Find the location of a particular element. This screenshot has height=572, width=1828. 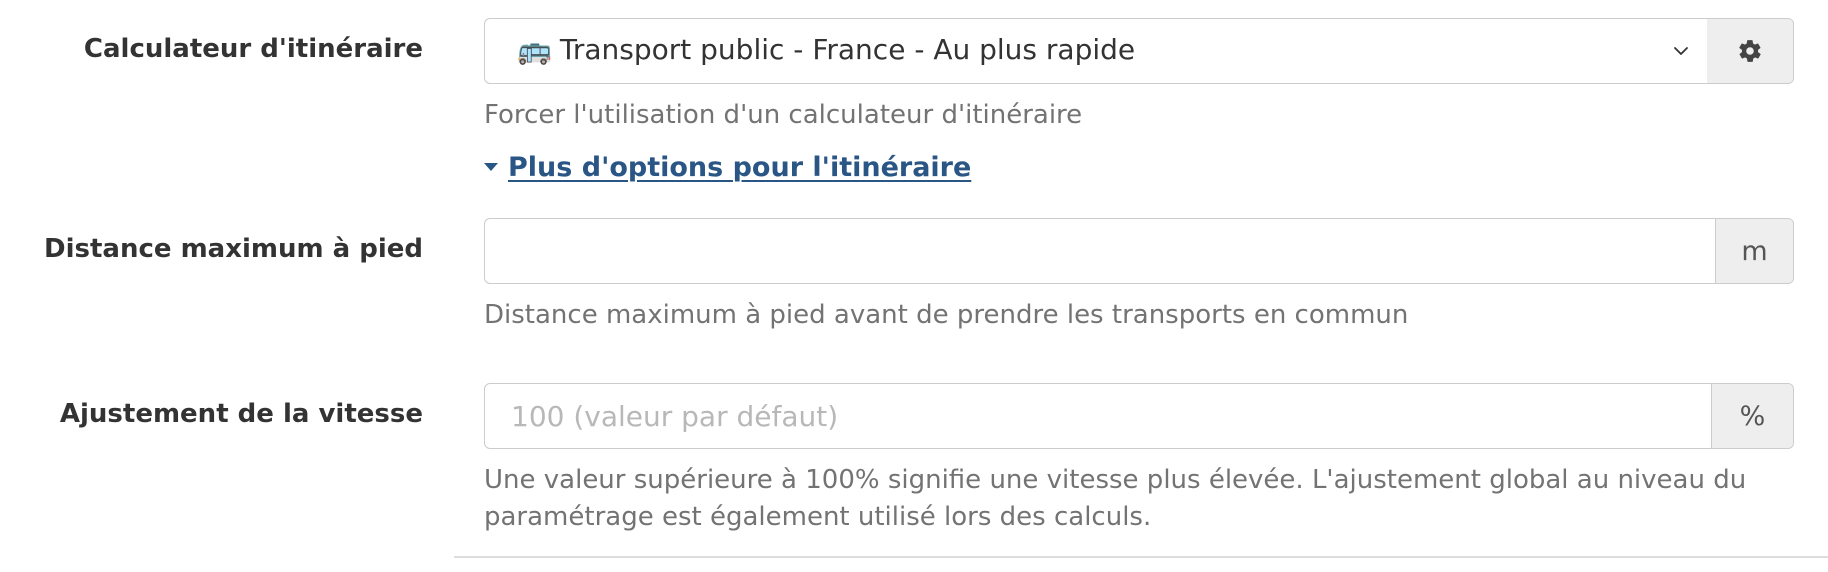

bus-icon: 🚌 is located at coordinates (534, 49).